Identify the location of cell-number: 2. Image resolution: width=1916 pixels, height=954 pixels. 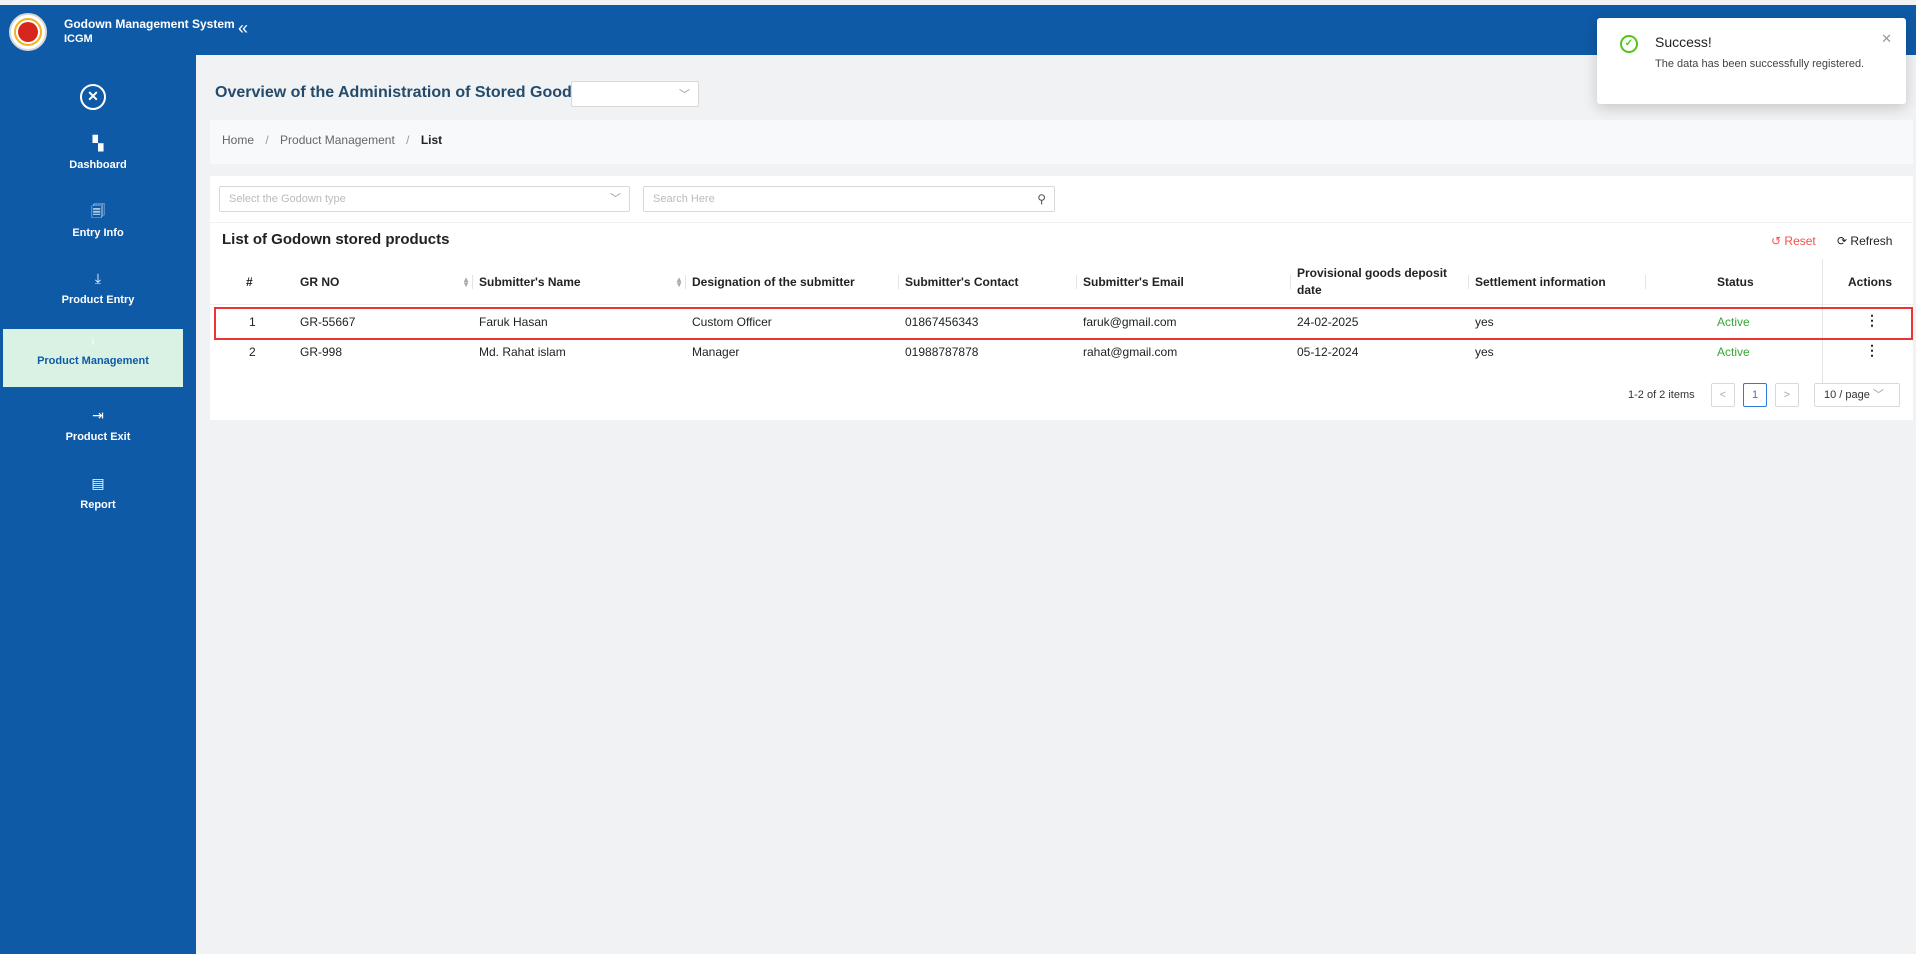
(252, 352).